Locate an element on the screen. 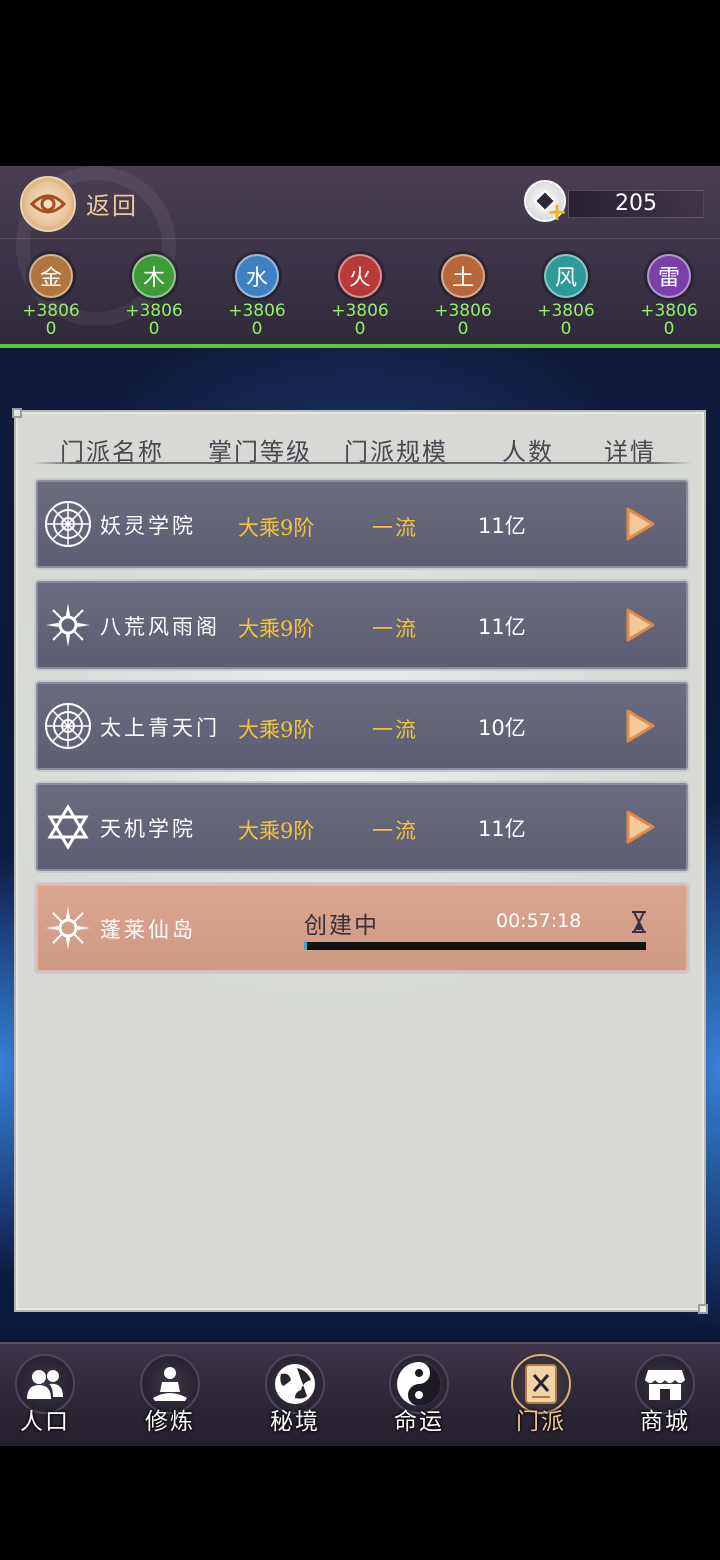 The image size is (720, 1560). nav-secret-realm: 秘境 is located at coordinates (295, 1395).